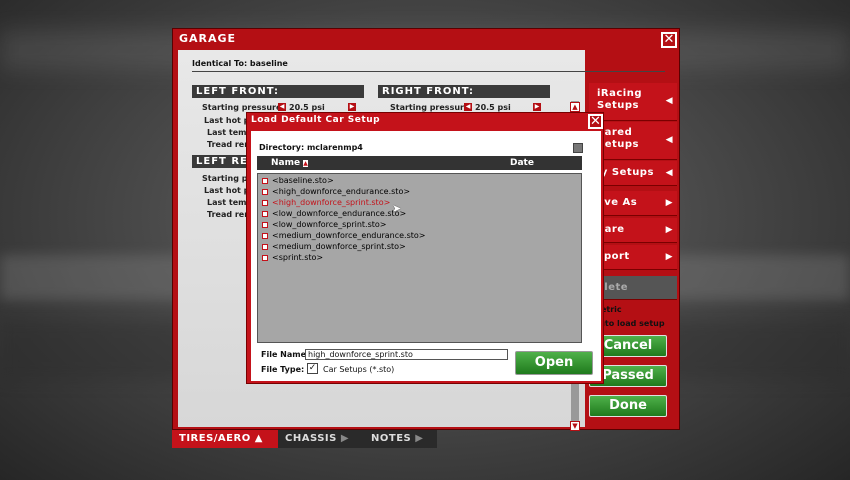 This screenshot has height=480, width=850. What do you see at coordinates (349, 235) in the screenshot?
I see `file-name: <medium_downforce_endurance.sto>` at bounding box center [349, 235].